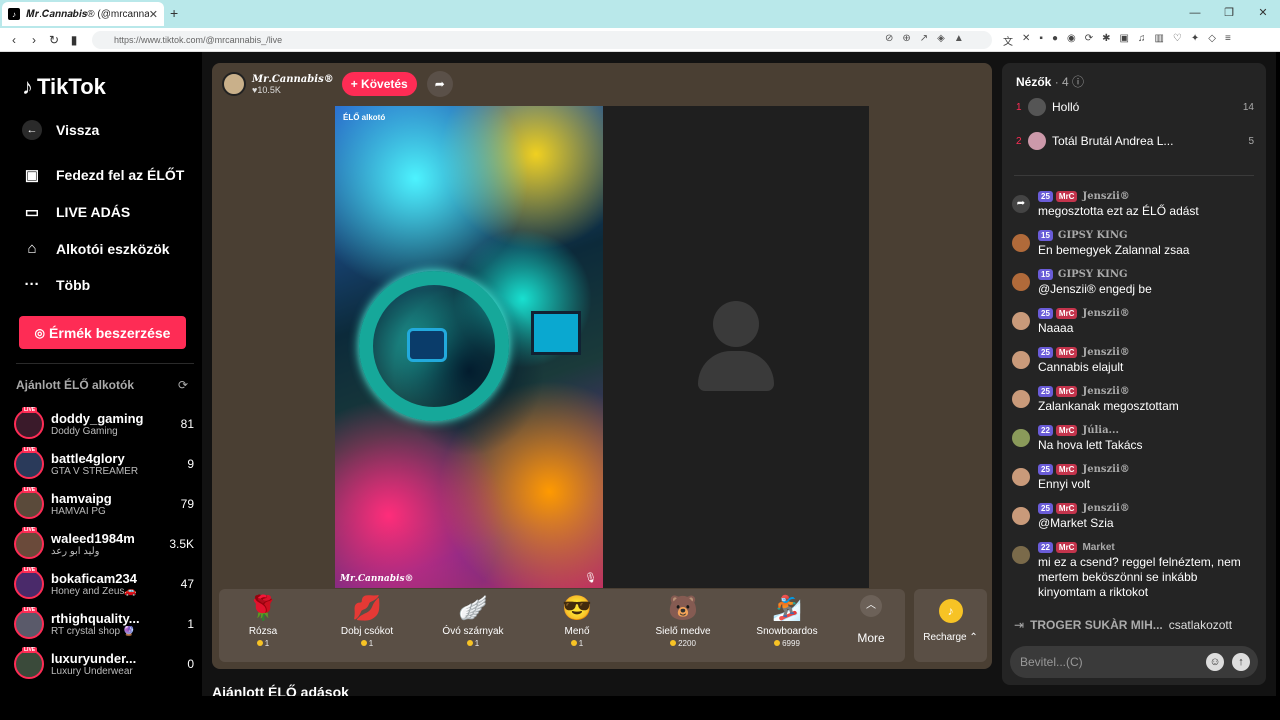 The image size is (1280, 720). Describe the element at coordinates (60, 130) in the screenshot. I see `back-link: ← Vissza` at that location.